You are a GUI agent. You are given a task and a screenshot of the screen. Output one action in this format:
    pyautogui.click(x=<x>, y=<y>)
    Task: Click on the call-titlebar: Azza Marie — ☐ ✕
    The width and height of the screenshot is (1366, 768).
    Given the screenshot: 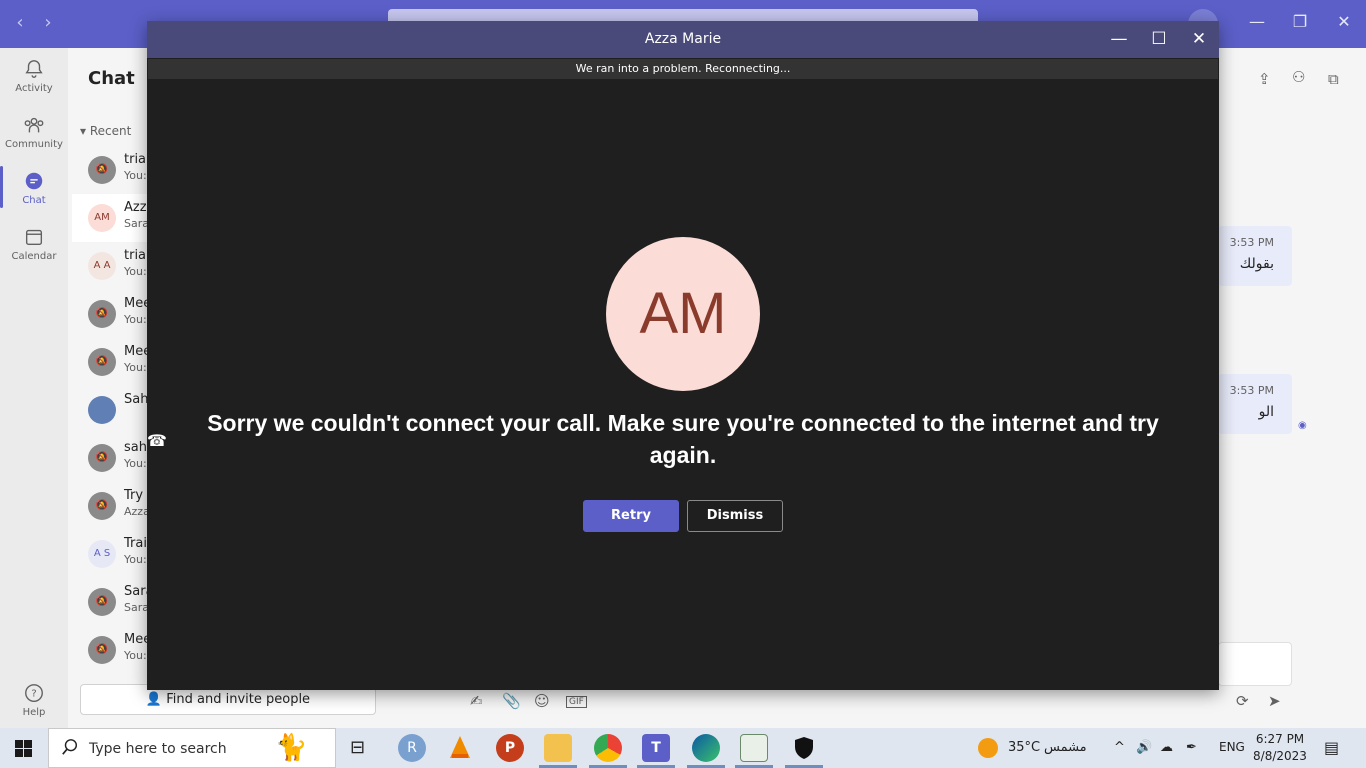 What is the action you would take?
    pyautogui.click(x=683, y=39)
    